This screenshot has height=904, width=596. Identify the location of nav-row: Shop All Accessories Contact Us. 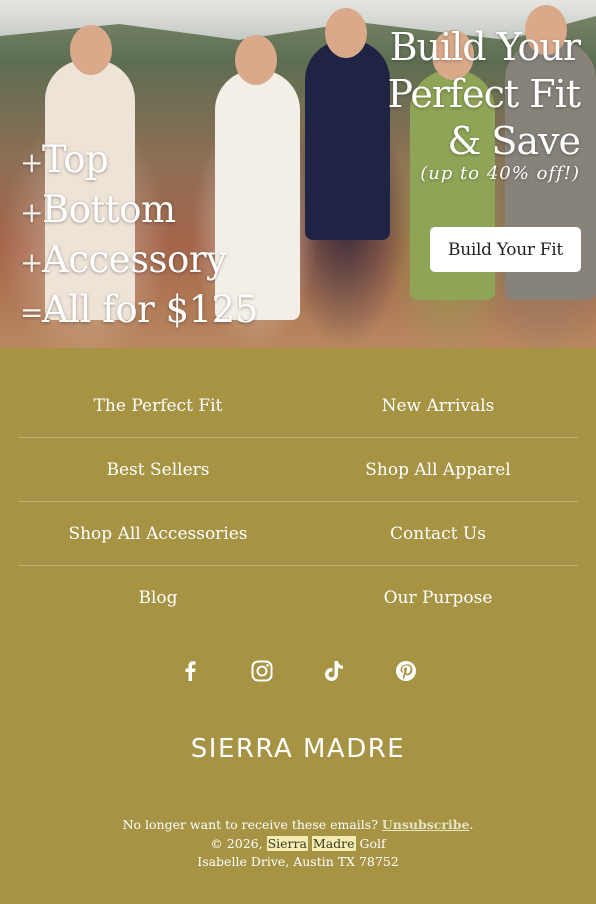
(298, 534).